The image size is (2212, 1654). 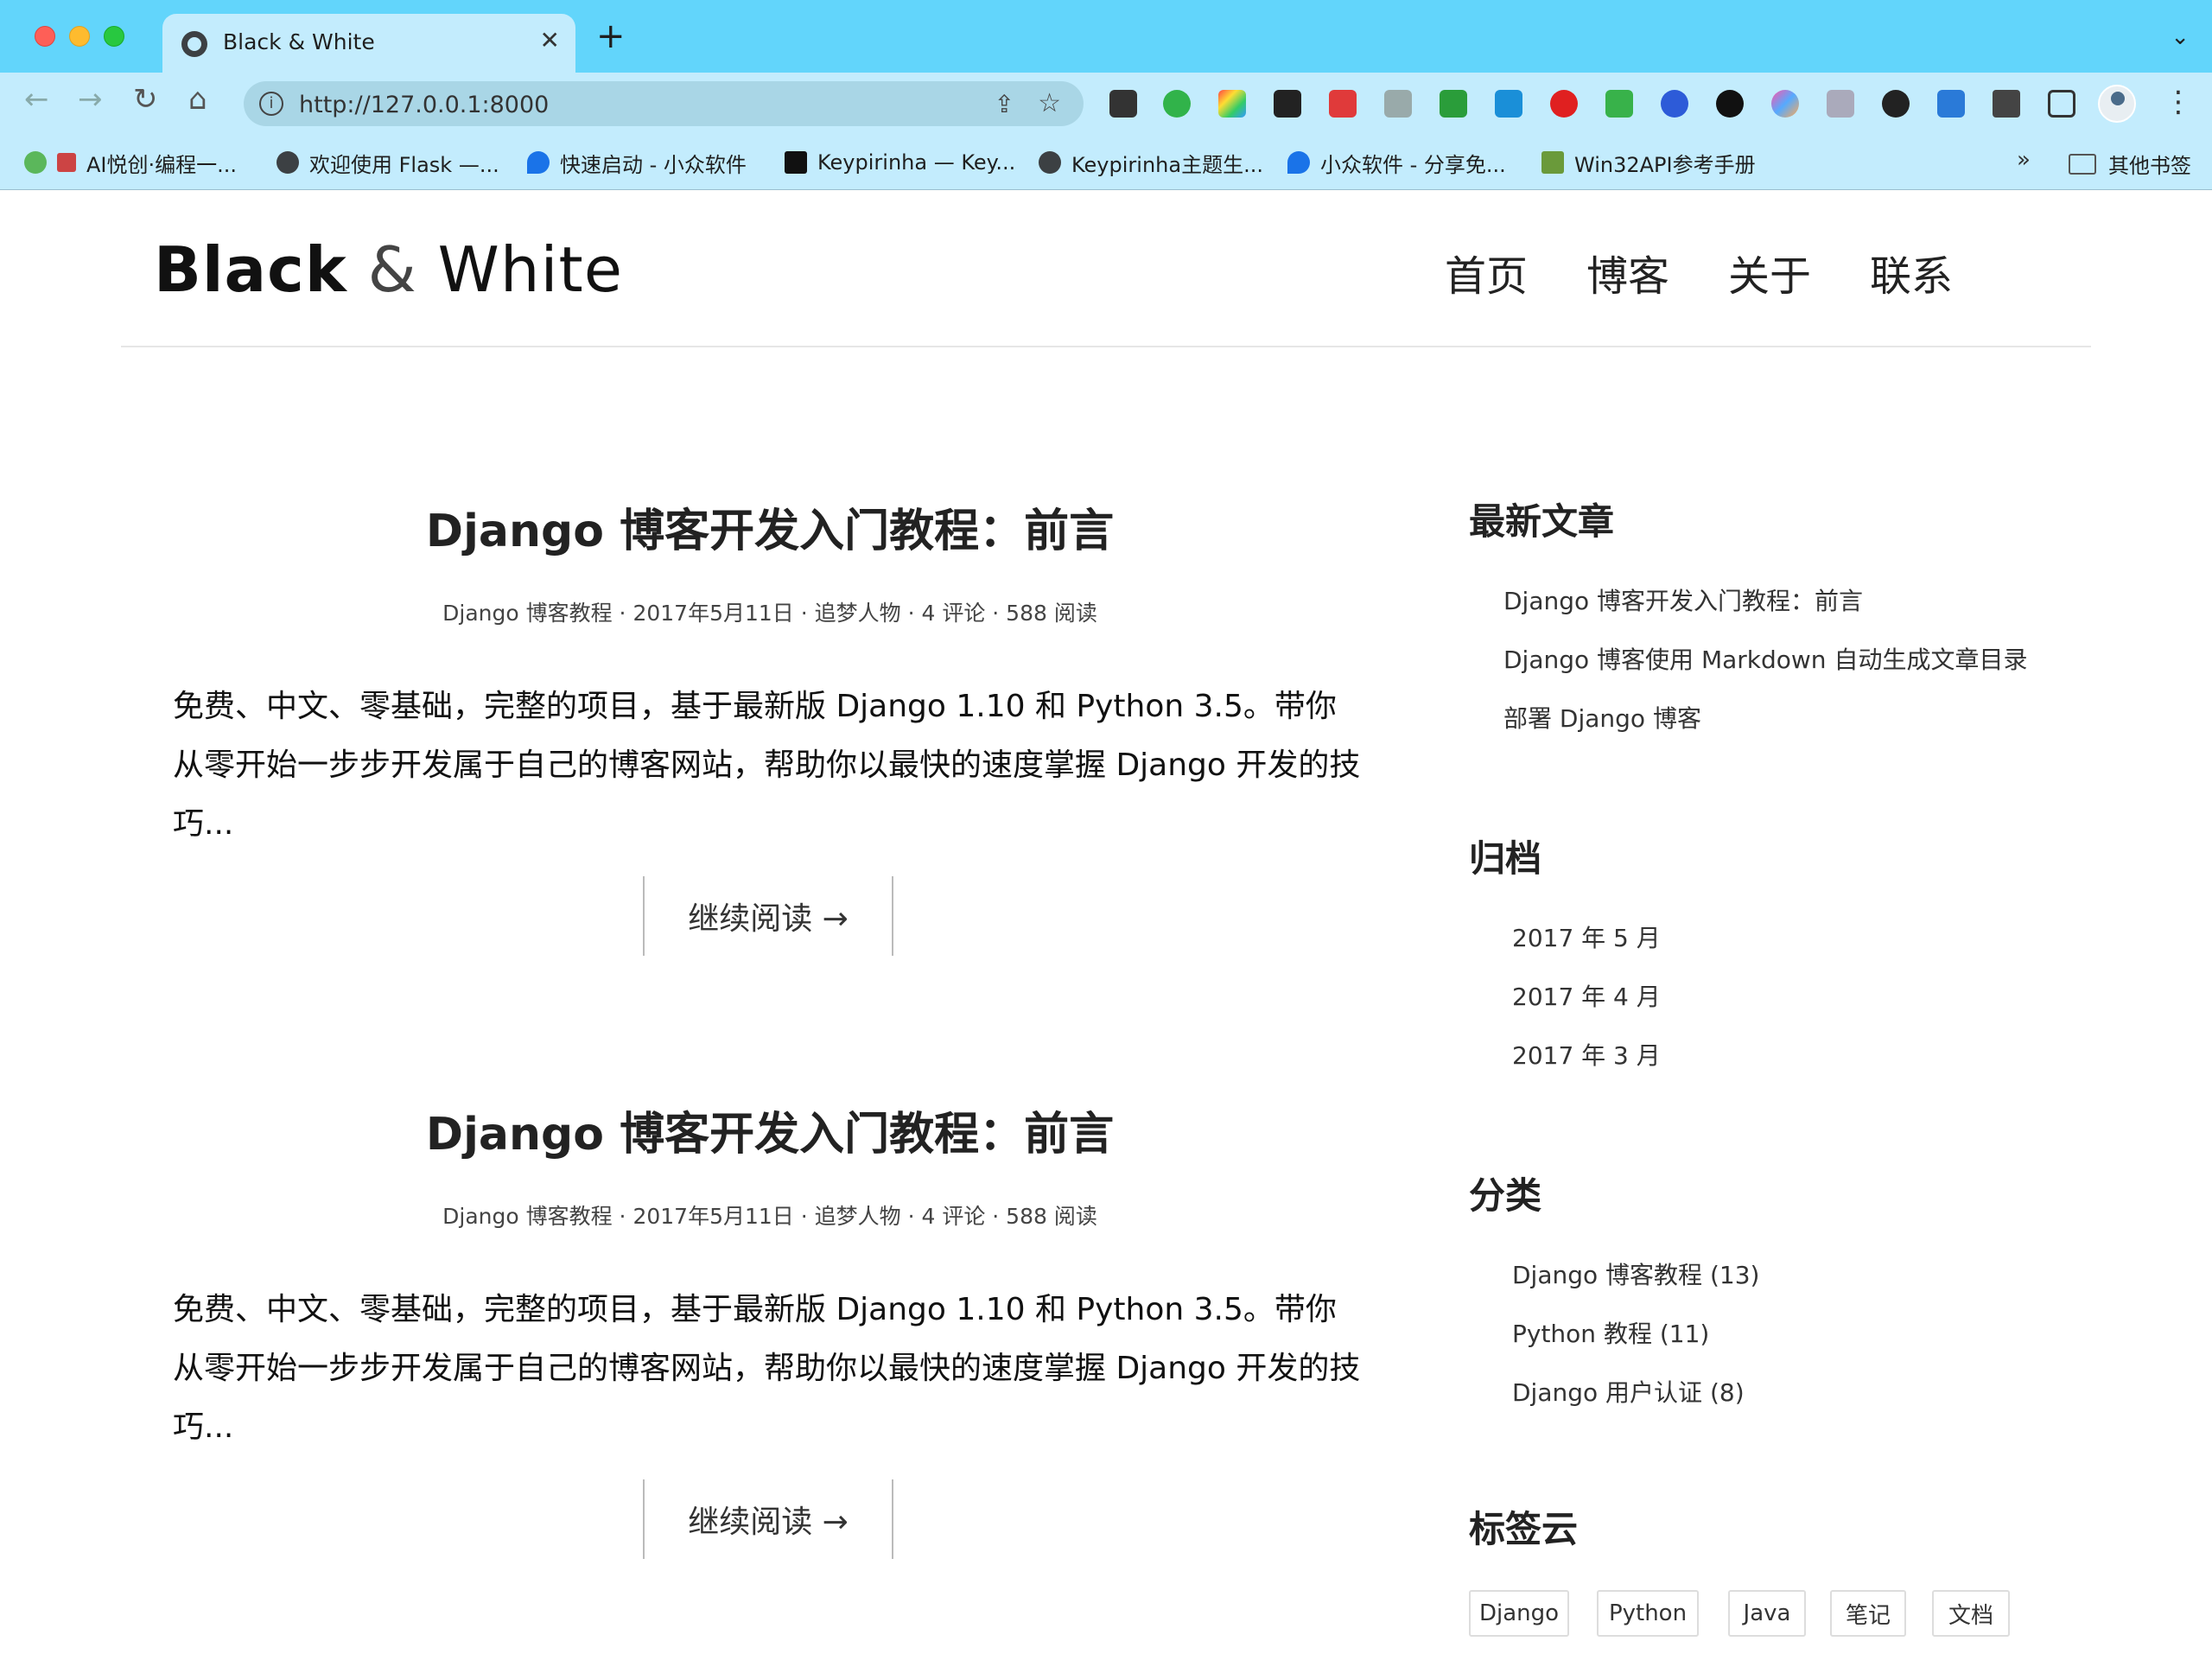 What do you see at coordinates (530, 269) in the screenshot?
I see `logo-rest-text: White` at bounding box center [530, 269].